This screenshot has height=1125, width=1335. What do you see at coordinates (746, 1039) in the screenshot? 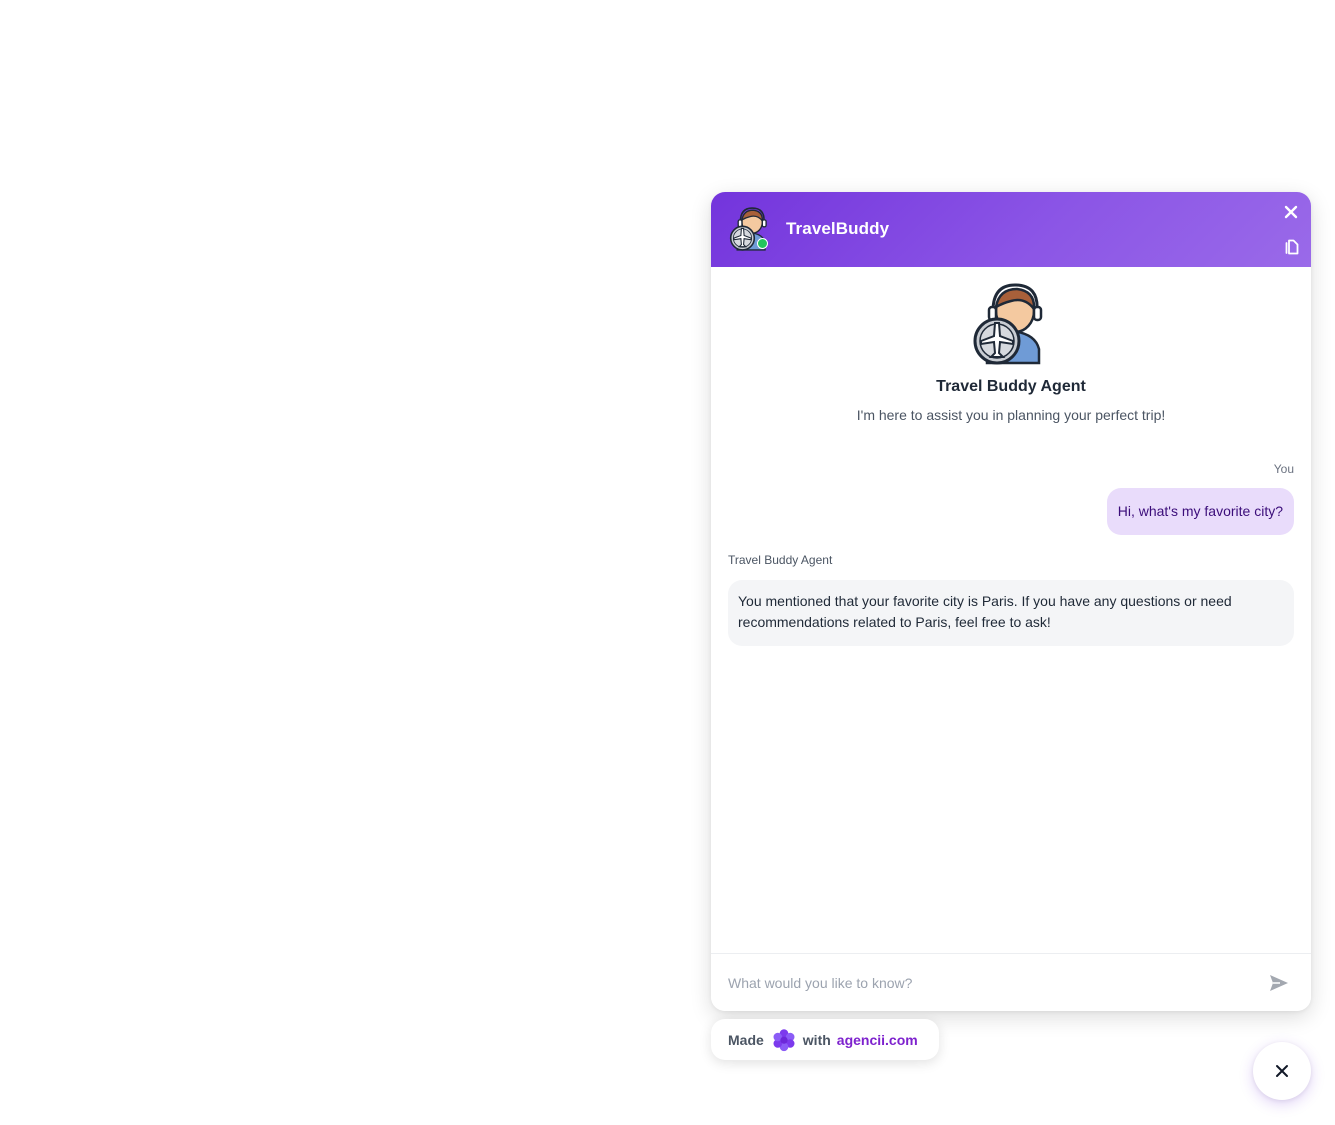
I see `branding-made-text: Made` at bounding box center [746, 1039].